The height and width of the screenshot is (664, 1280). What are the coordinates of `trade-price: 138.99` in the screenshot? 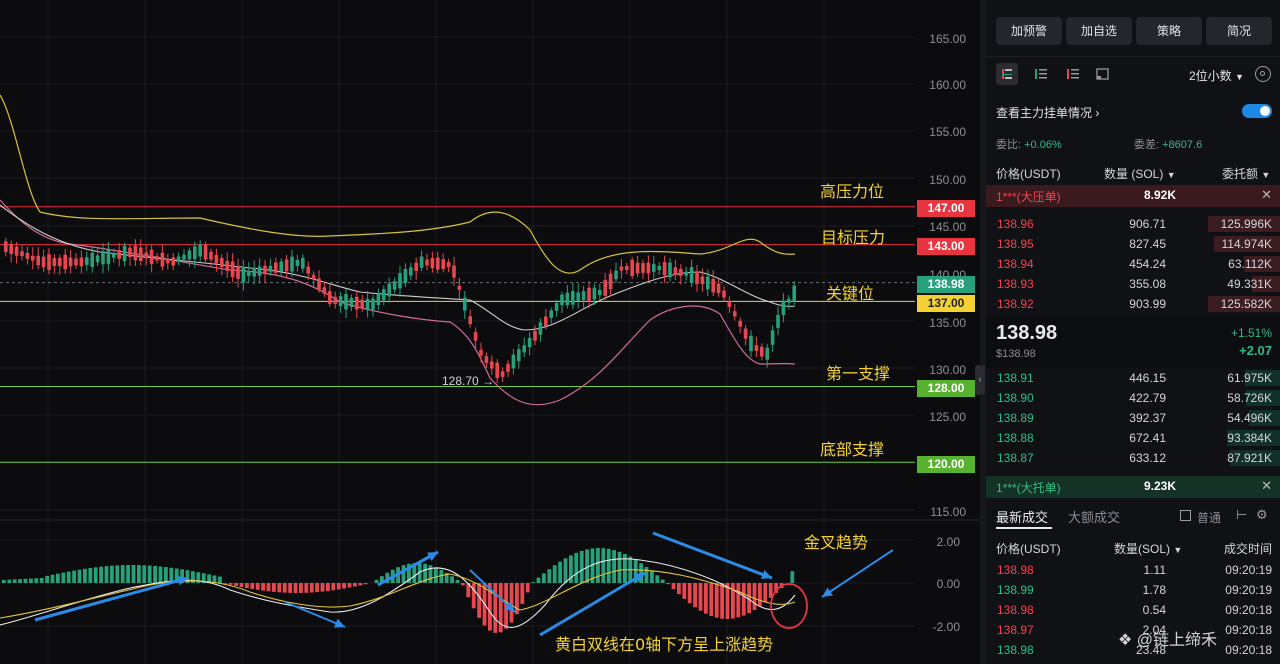 It's located at (1015, 590).